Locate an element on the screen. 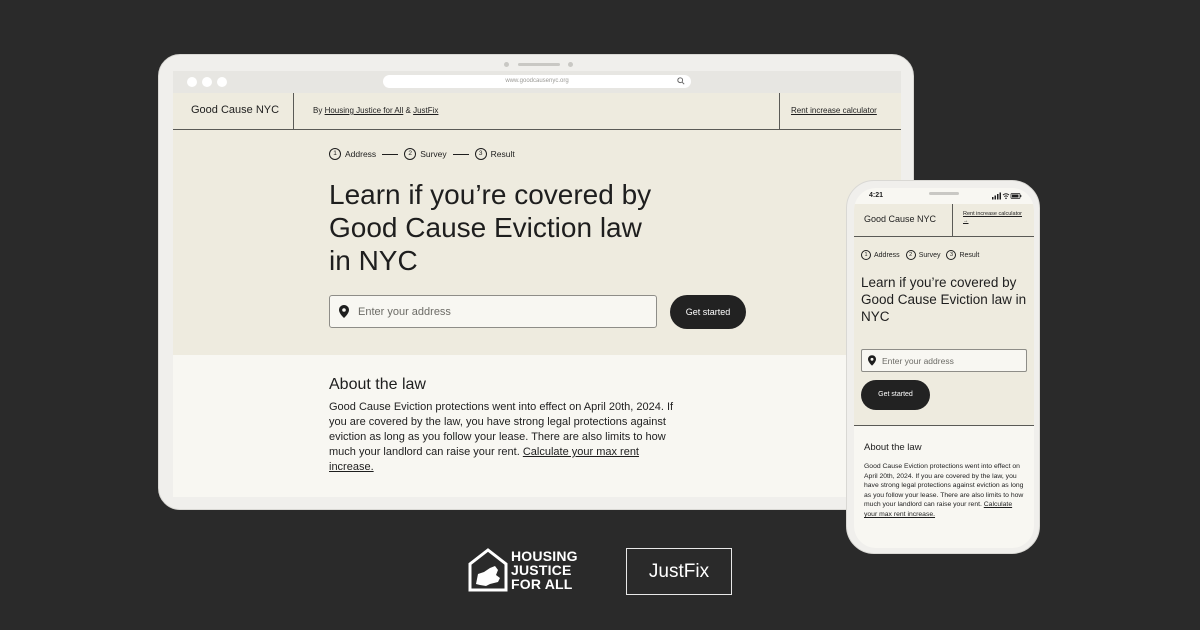  status-icons is located at coordinates (1007, 196).